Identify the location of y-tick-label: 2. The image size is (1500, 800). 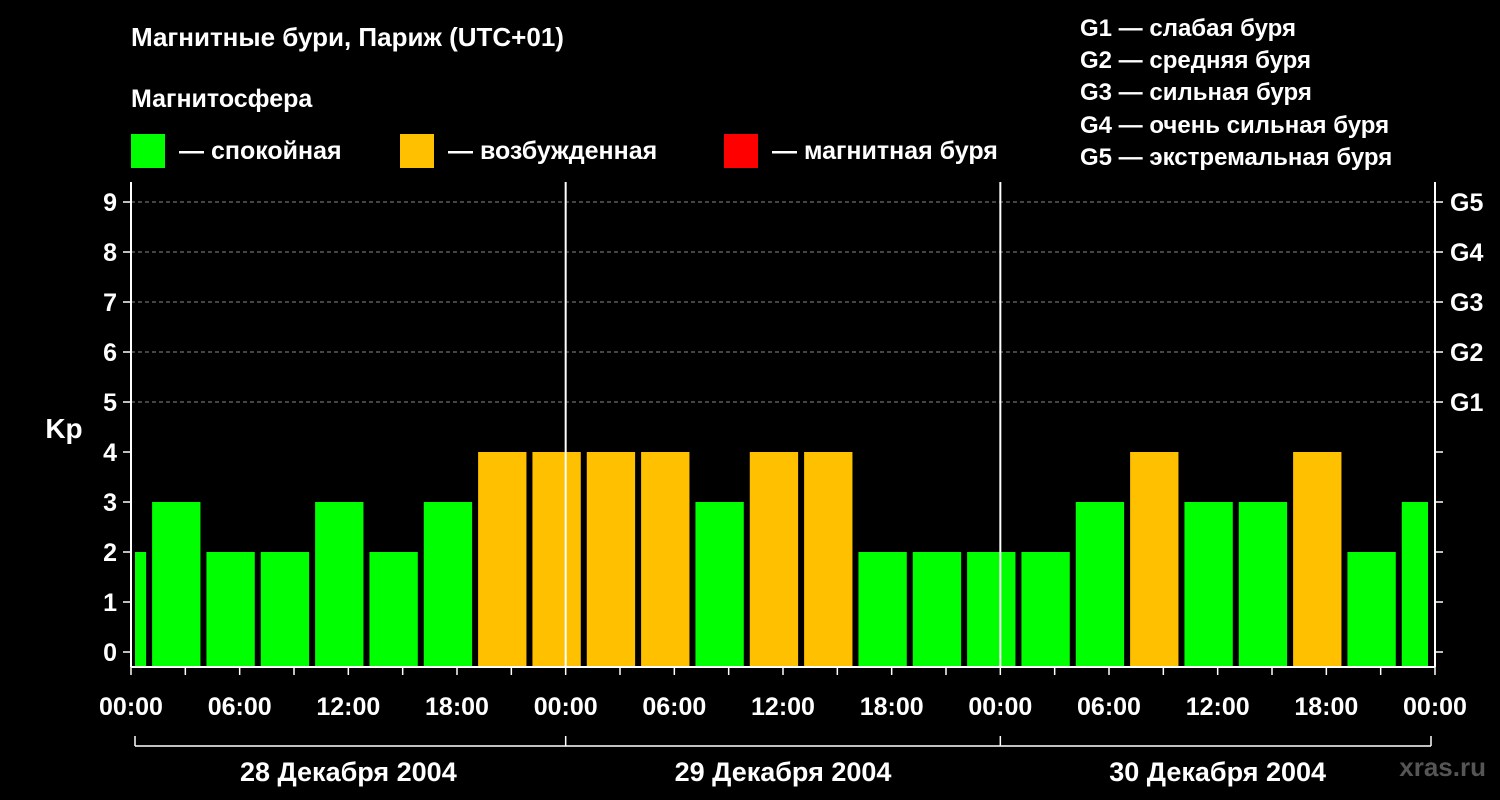
(110, 553).